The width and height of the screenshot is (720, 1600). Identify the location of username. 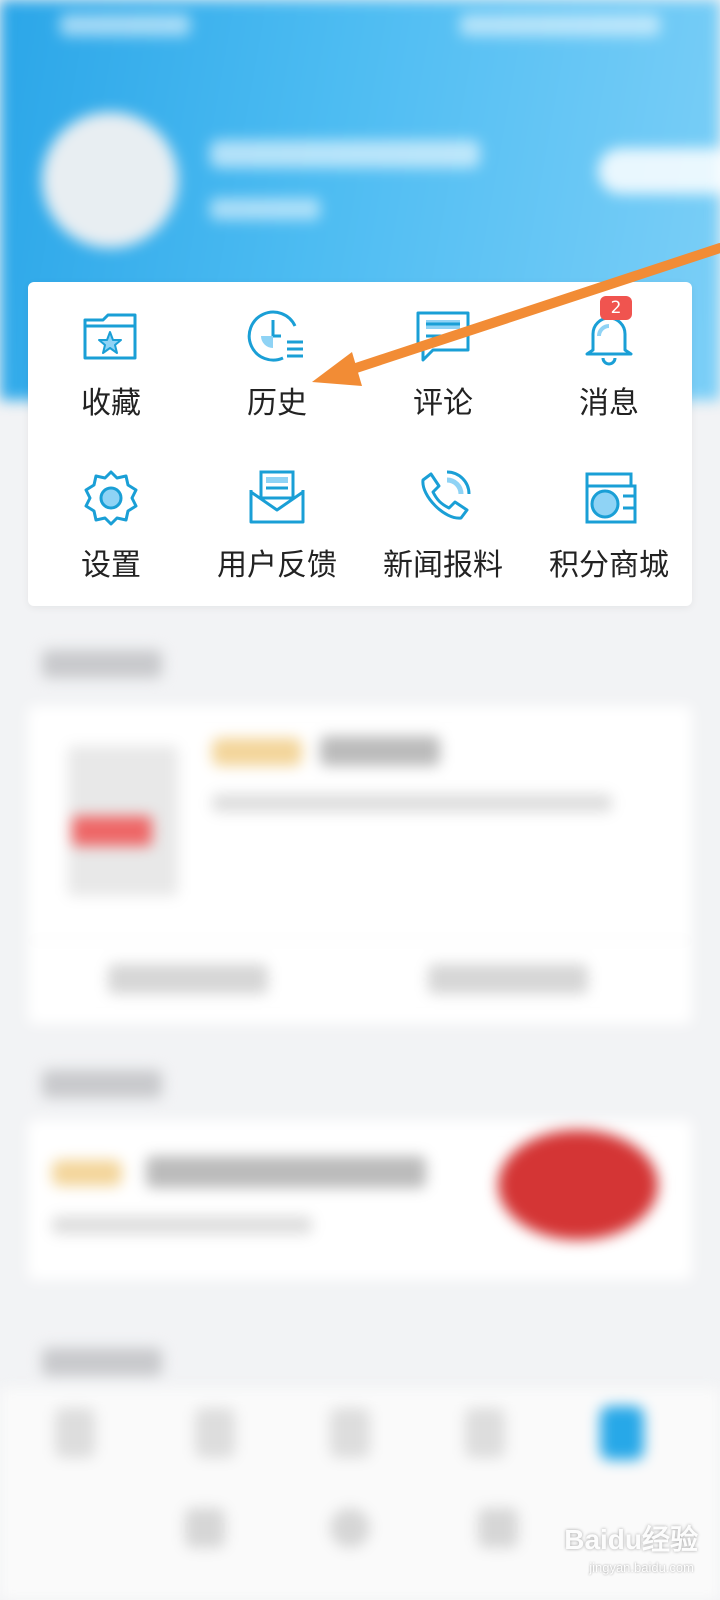
(345, 154).